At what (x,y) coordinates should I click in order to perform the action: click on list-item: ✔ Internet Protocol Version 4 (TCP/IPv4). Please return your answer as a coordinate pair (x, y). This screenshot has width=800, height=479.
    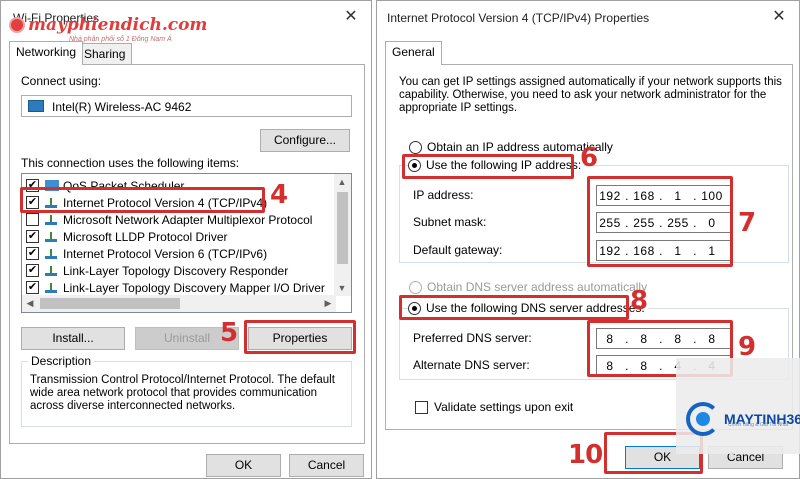
    Looking at the image, I should click on (146, 202).